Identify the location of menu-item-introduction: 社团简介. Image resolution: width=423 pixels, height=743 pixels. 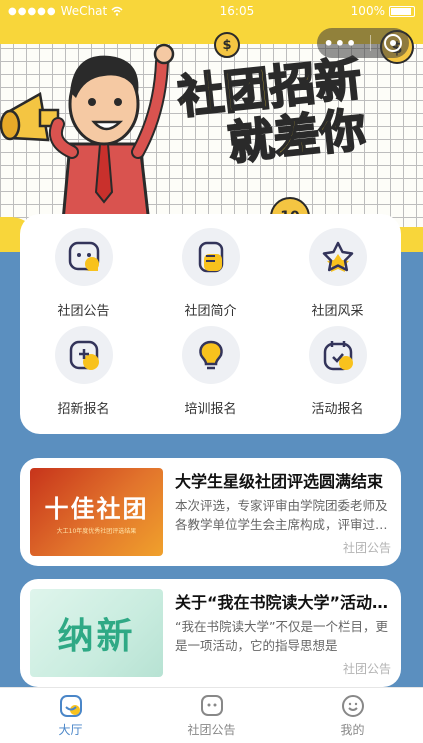
(210, 277).